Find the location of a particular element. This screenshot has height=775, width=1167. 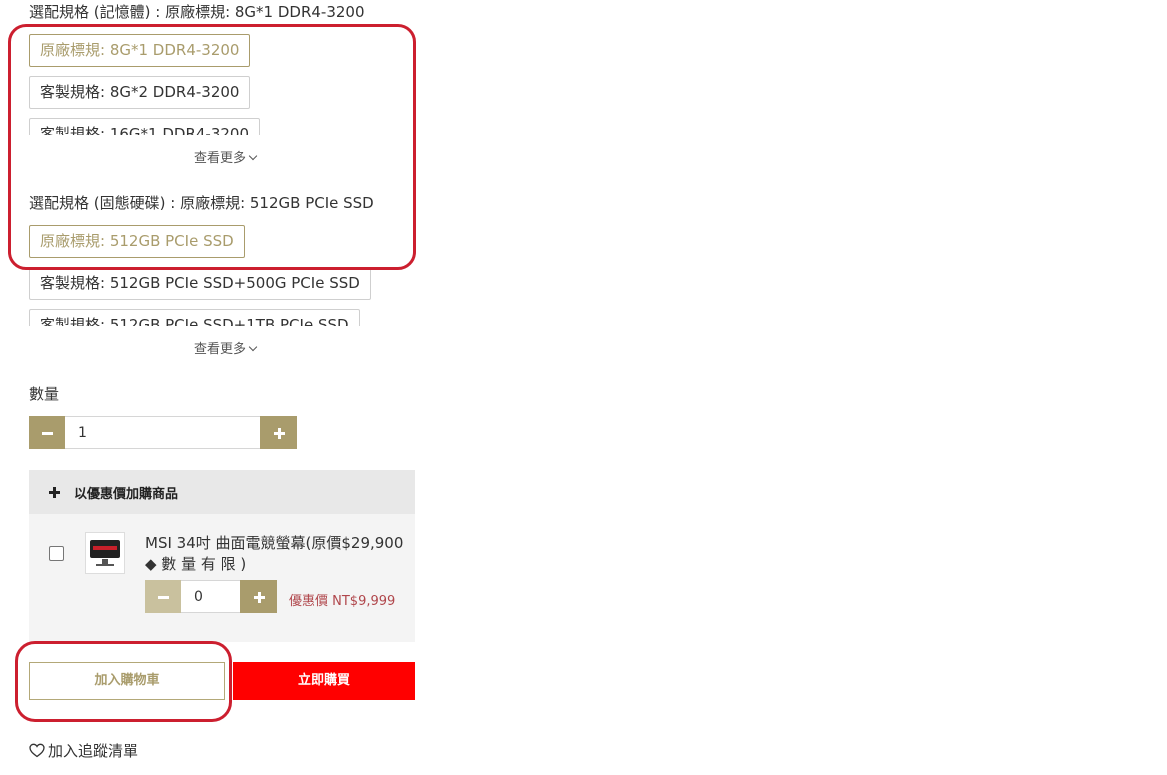

quantity-label: 數量 is located at coordinates (44, 394).